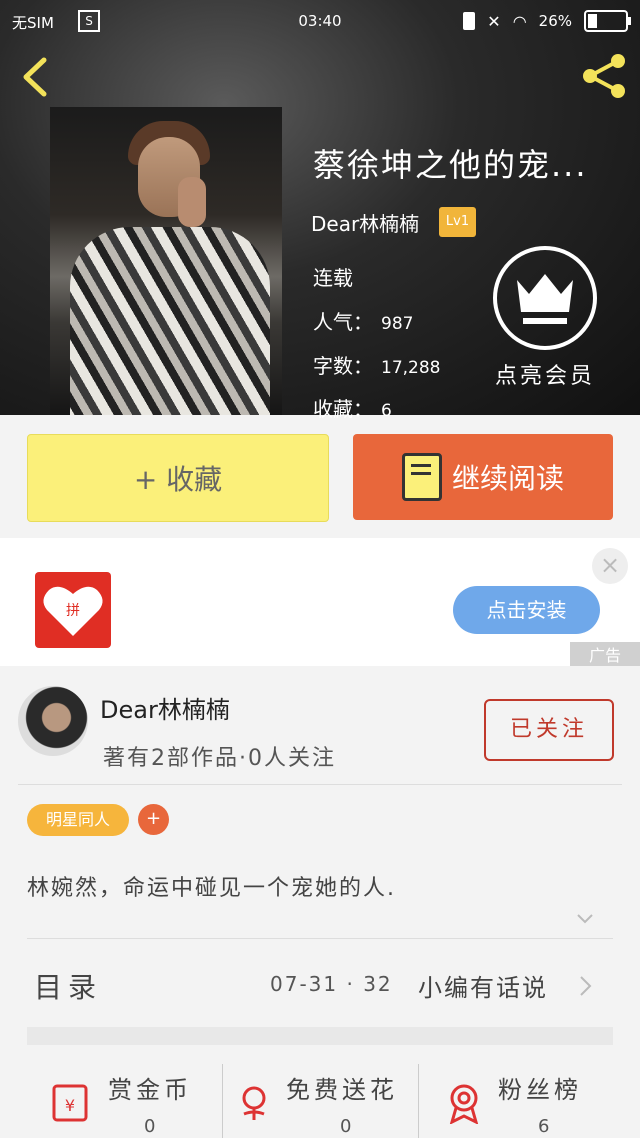 The height and width of the screenshot is (1138, 640). Describe the element at coordinates (494, 21) in the screenshot. I see `mute-icon: ✕` at that location.